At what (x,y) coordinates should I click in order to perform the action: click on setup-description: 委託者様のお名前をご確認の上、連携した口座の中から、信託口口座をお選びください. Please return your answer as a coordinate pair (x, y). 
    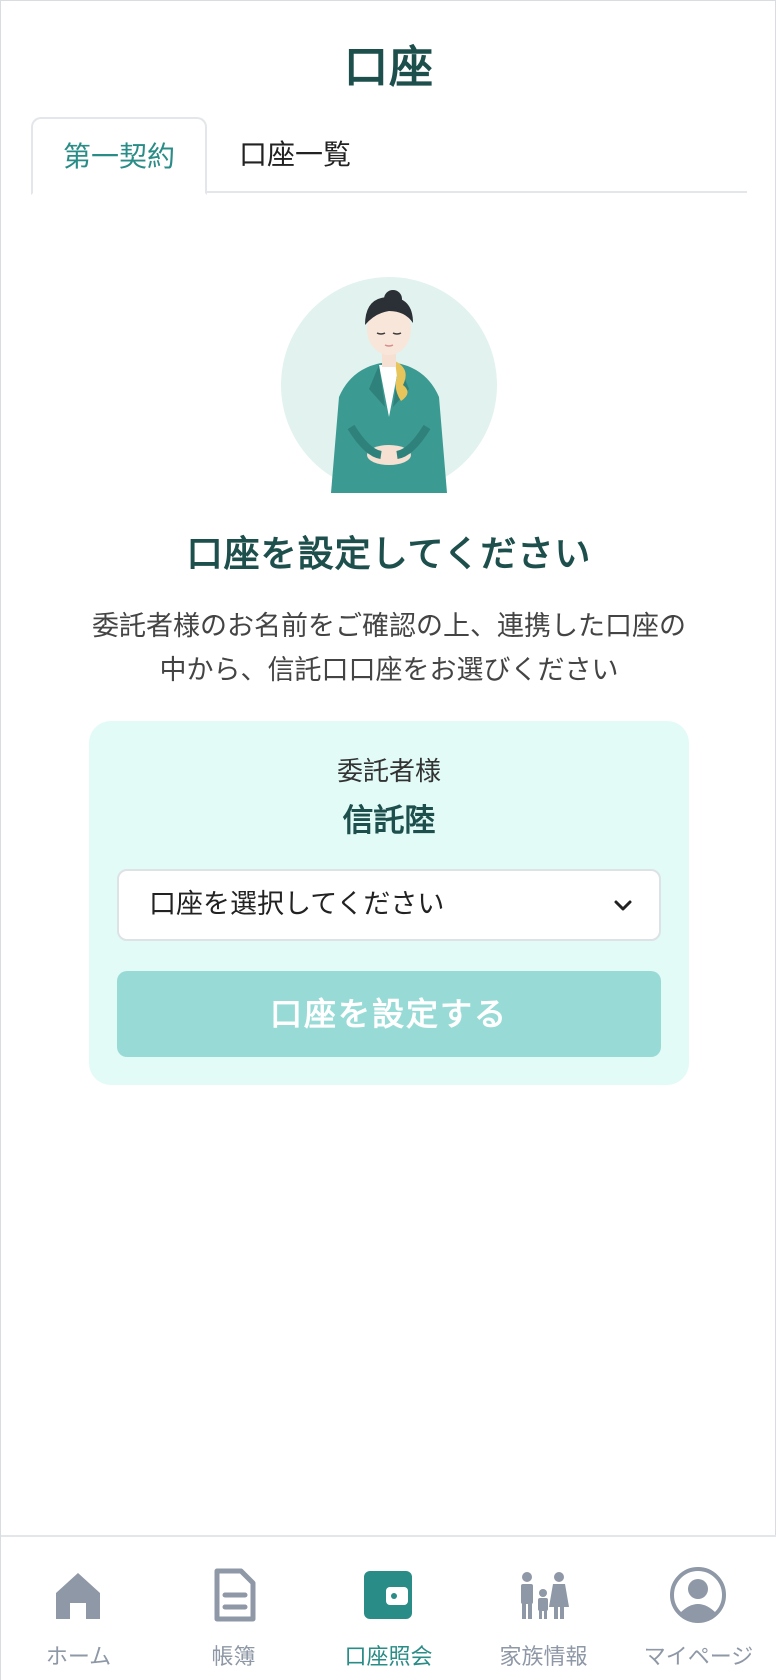
    Looking at the image, I should click on (389, 648).